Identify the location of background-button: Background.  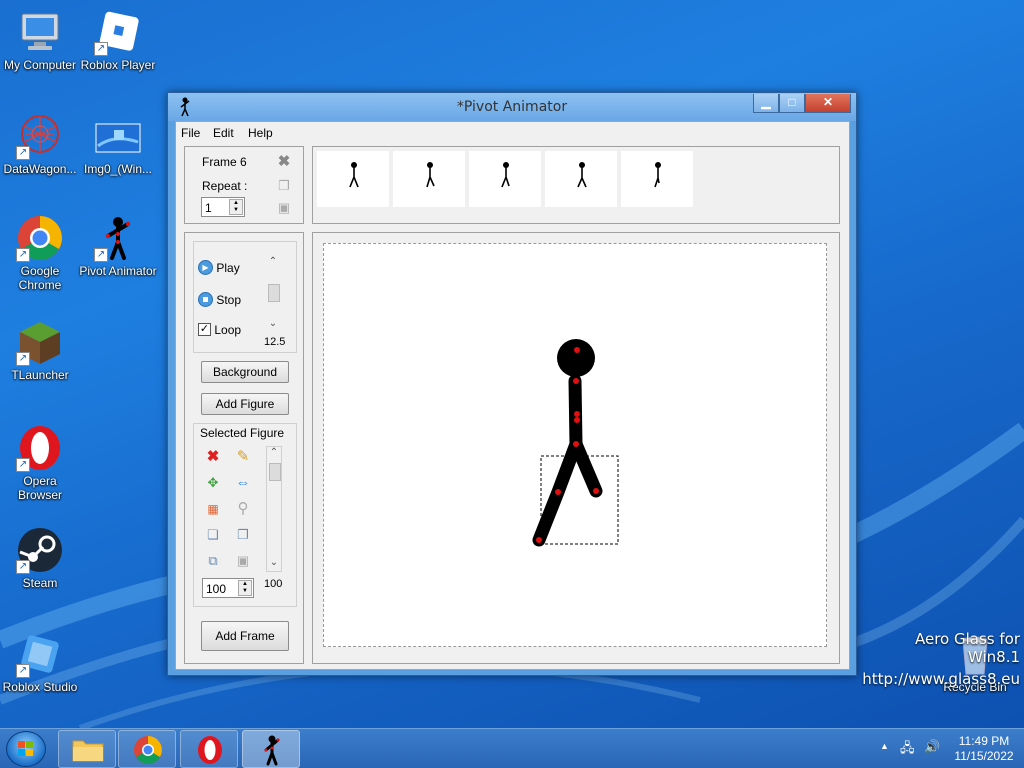
(245, 372).